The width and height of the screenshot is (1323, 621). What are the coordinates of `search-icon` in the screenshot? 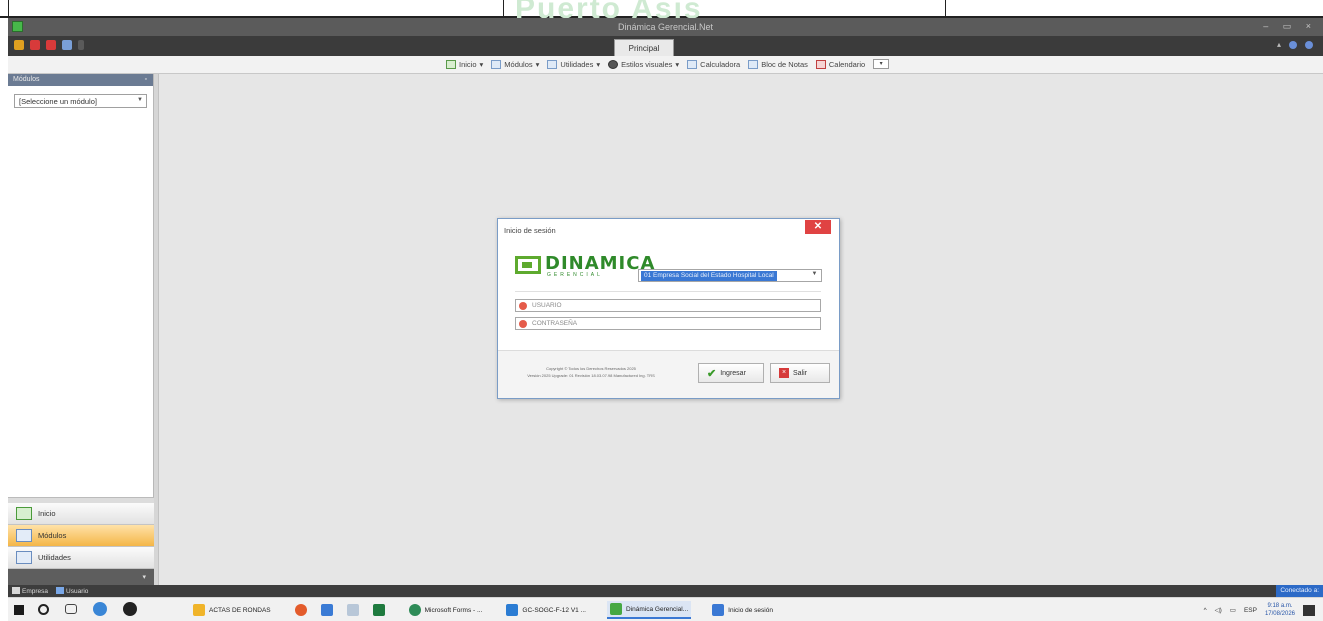 It's located at (43, 609).